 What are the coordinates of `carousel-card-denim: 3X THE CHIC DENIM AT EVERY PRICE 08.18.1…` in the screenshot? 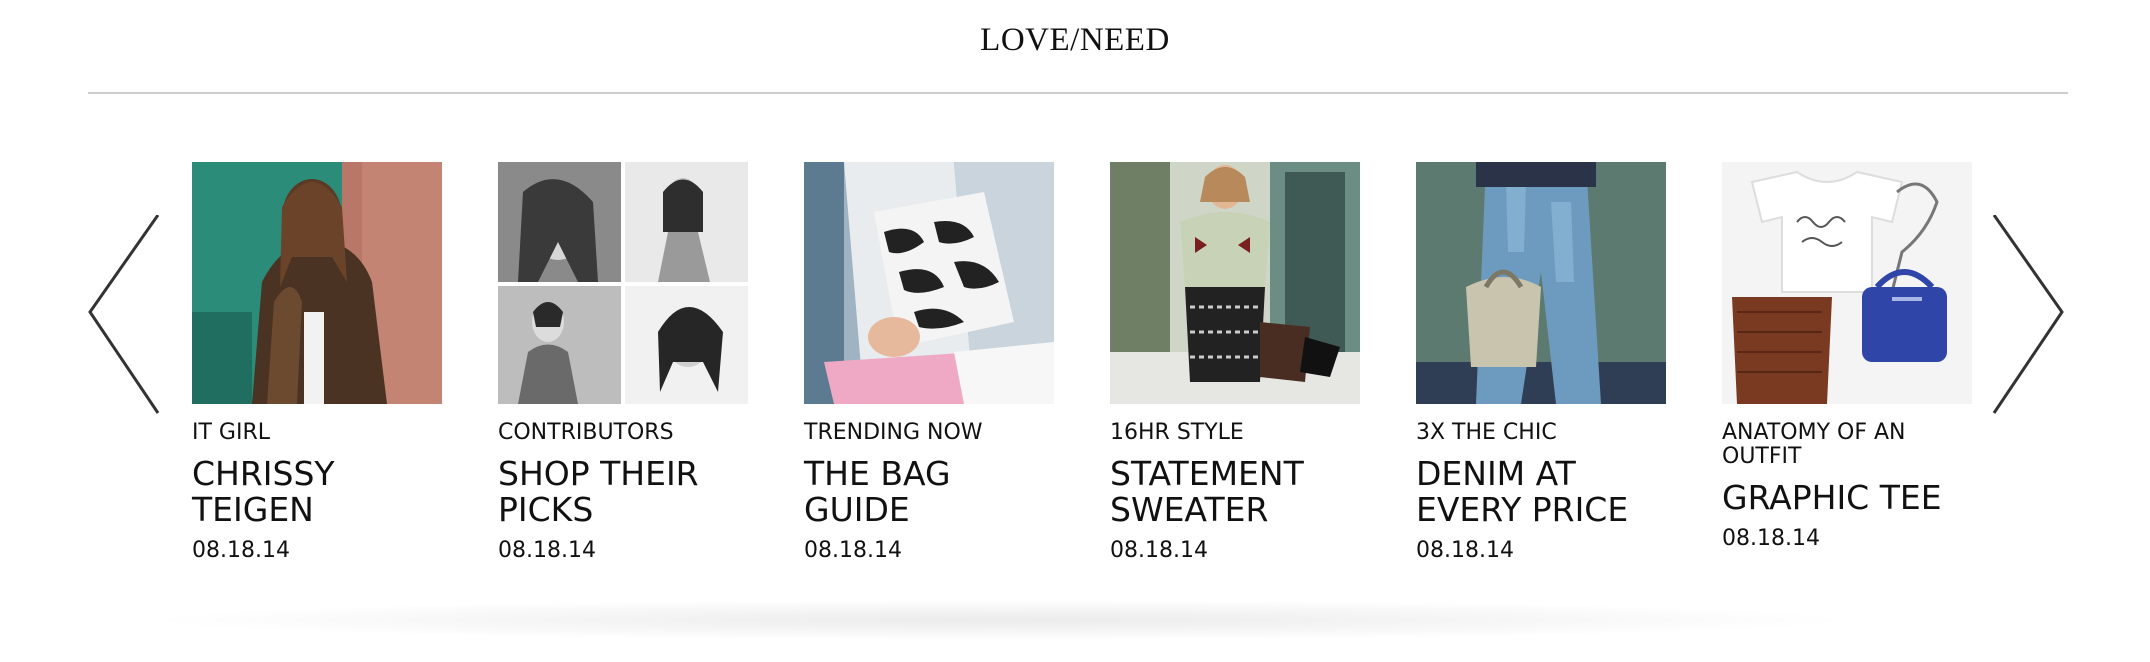 It's located at (1541, 363).